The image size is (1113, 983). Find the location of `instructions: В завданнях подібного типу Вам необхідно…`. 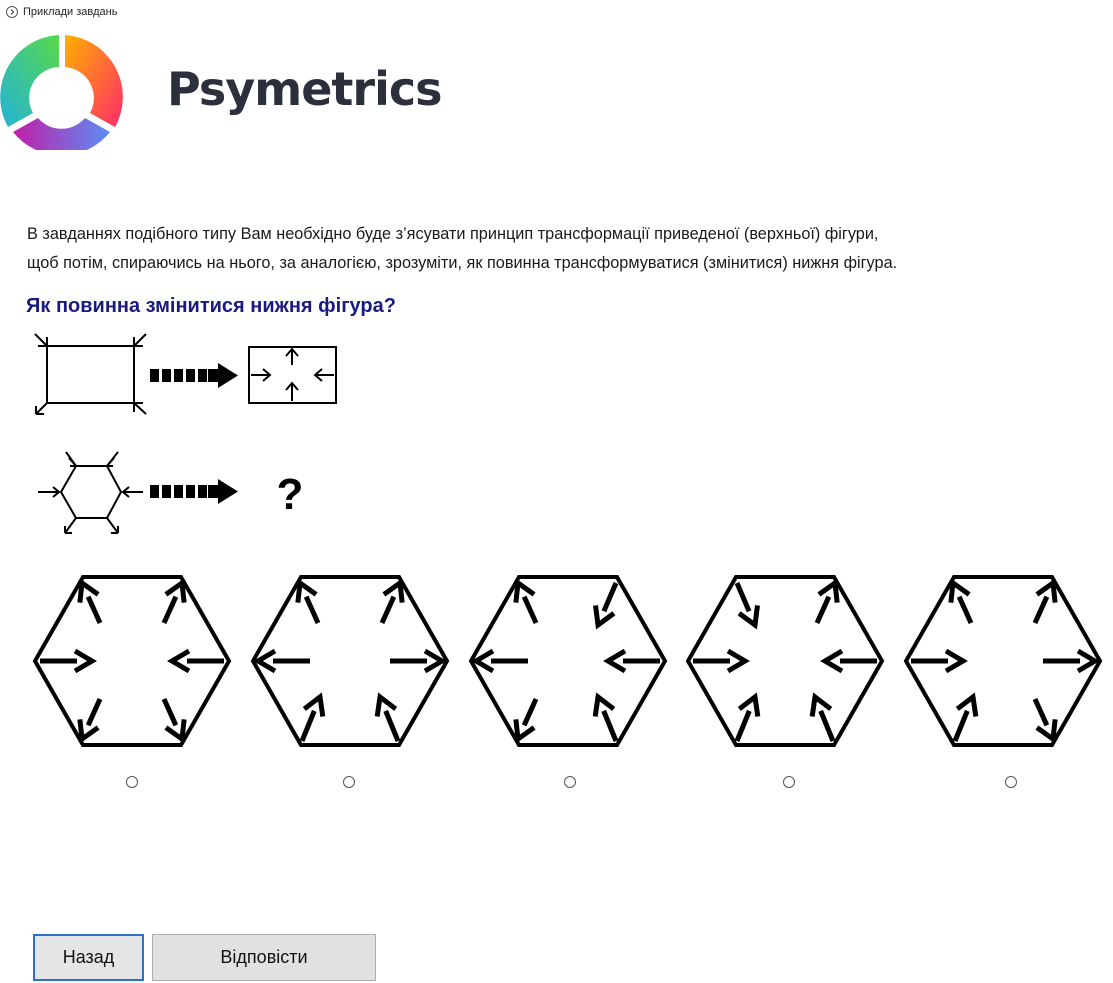

instructions: В завданнях подібного типу Вам необхідно… is located at coordinates (557, 249).